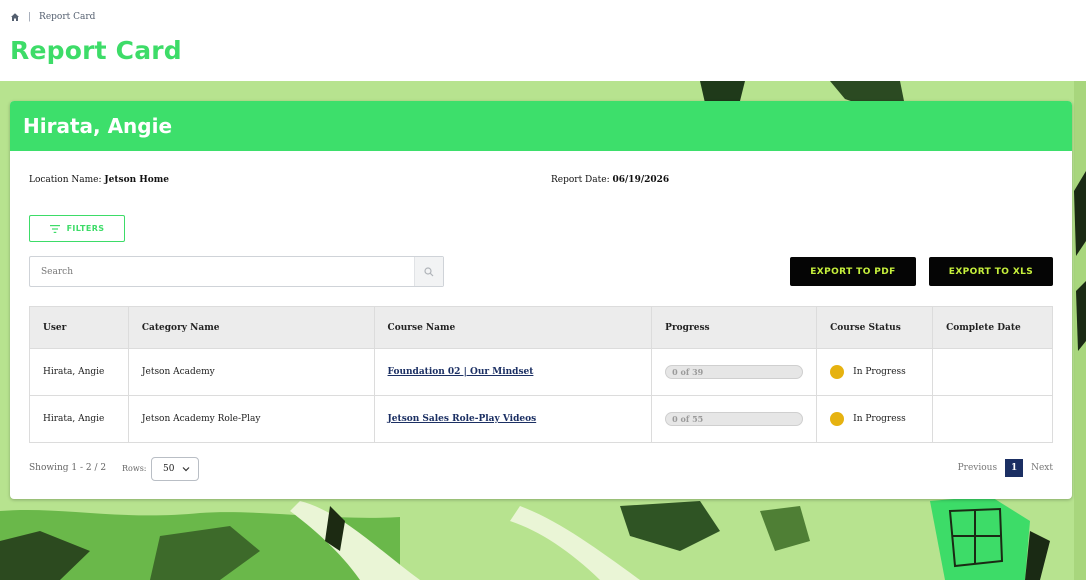  What do you see at coordinates (68, 468) in the screenshot?
I see `showing-count: Showing 1 - 2 / 2` at bounding box center [68, 468].